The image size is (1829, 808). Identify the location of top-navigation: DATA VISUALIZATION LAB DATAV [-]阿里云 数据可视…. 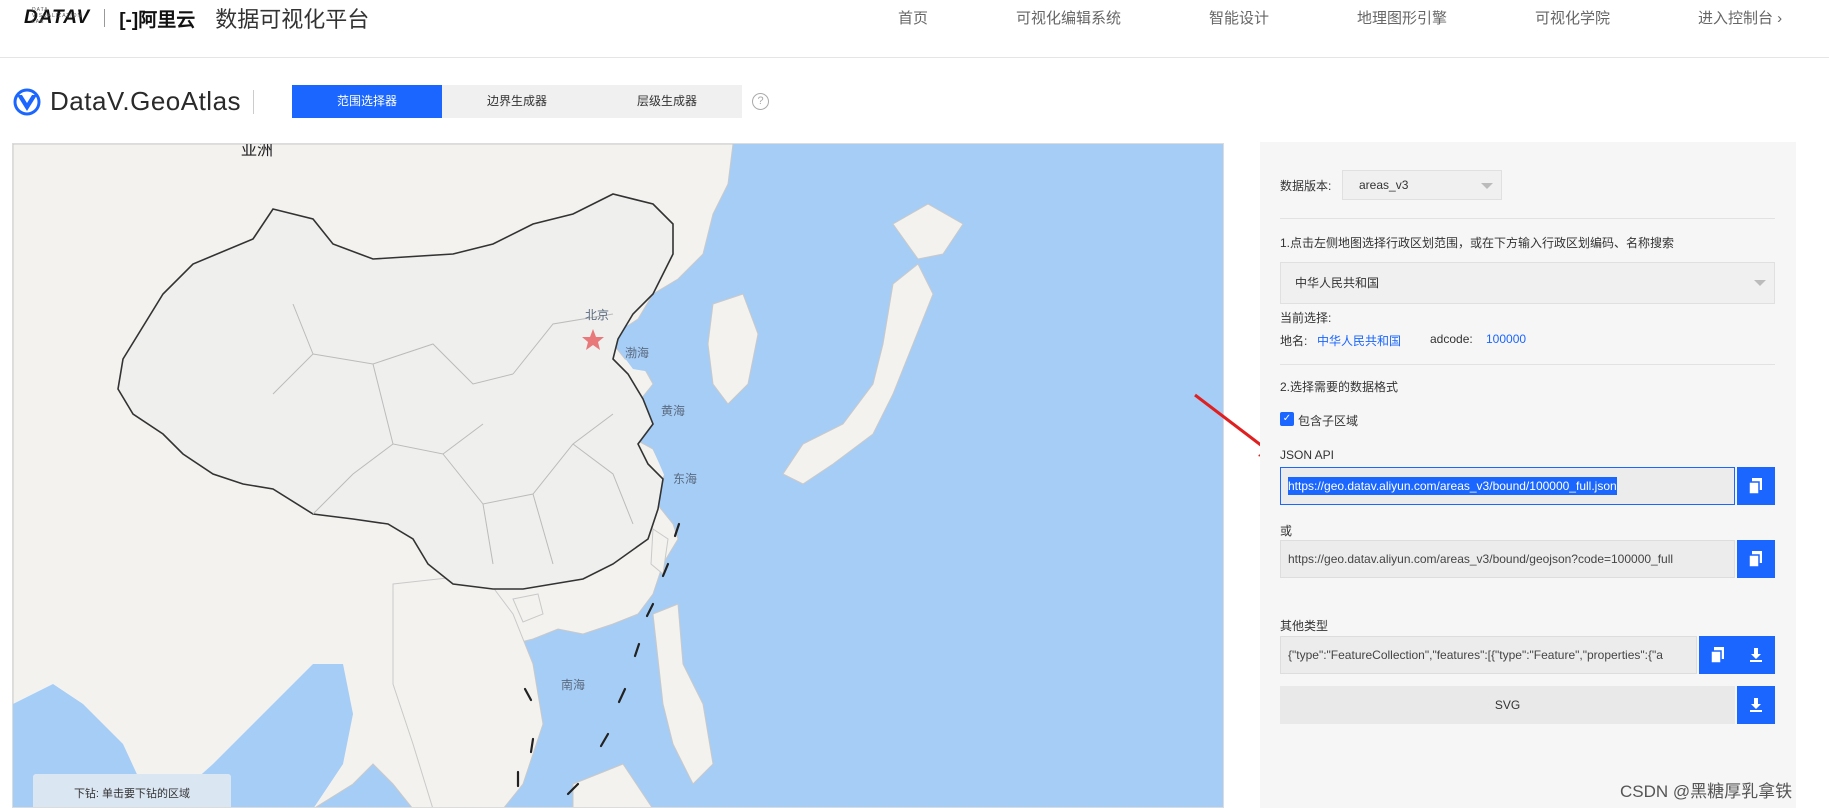
(914, 29).